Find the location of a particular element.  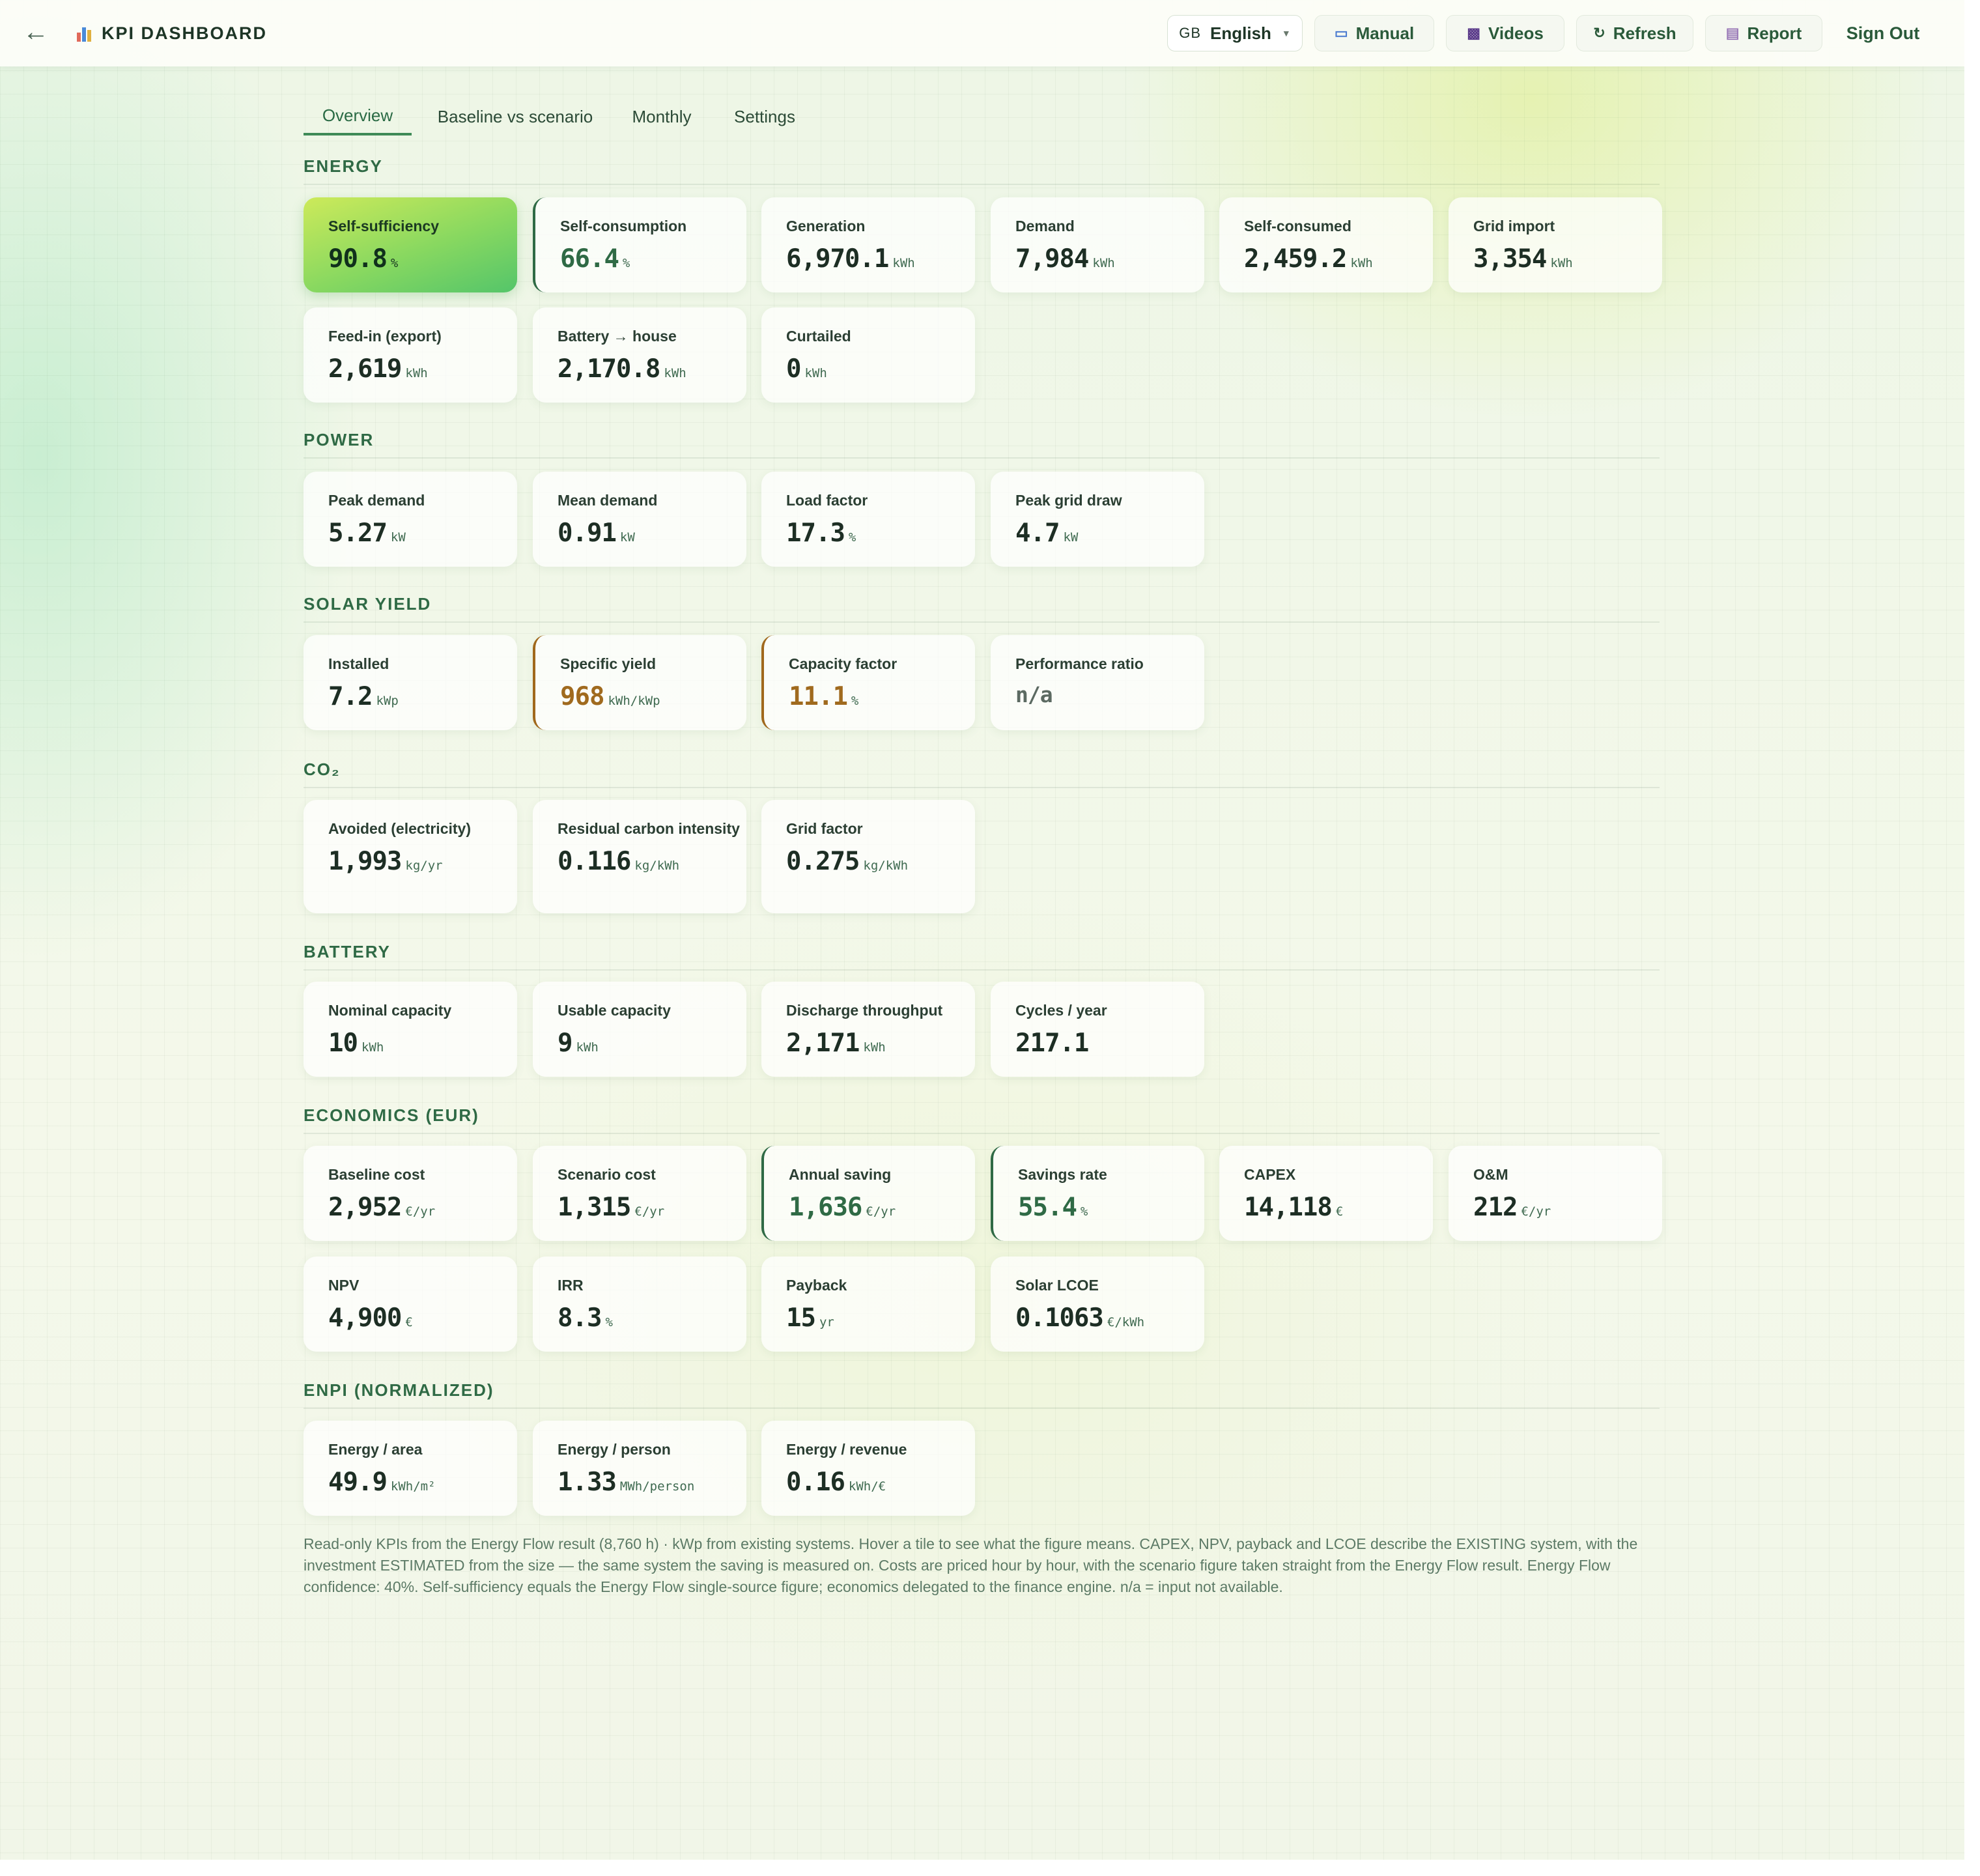

manual-button: ▭ Manual is located at coordinates (1374, 33).